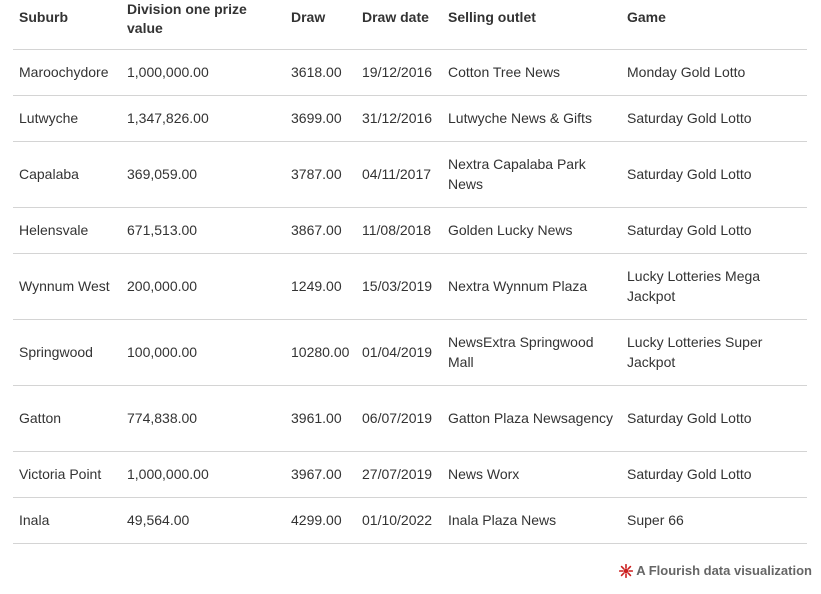 Image resolution: width=821 pixels, height=594 pixels. What do you see at coordinates (64, 72) in the screenshot?
I see `cell-suburb: Maroochydore` at bounding box center [64, 72].